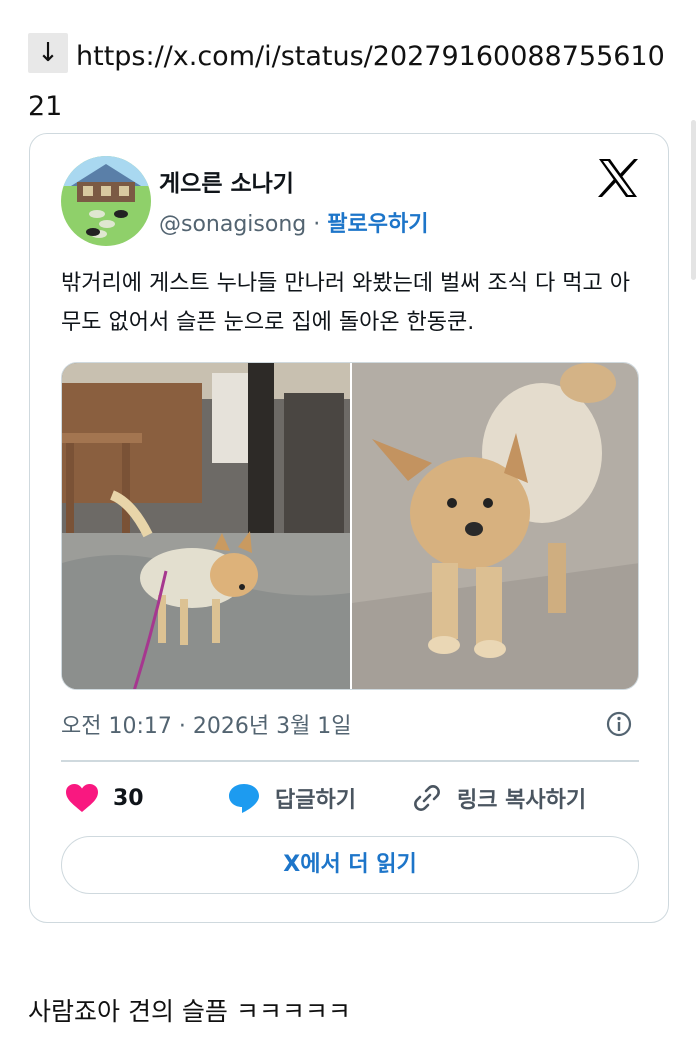  What do you see at coordinates (350, 761) in the screenshot?
I see `divider` at bounding box center [350, 761].